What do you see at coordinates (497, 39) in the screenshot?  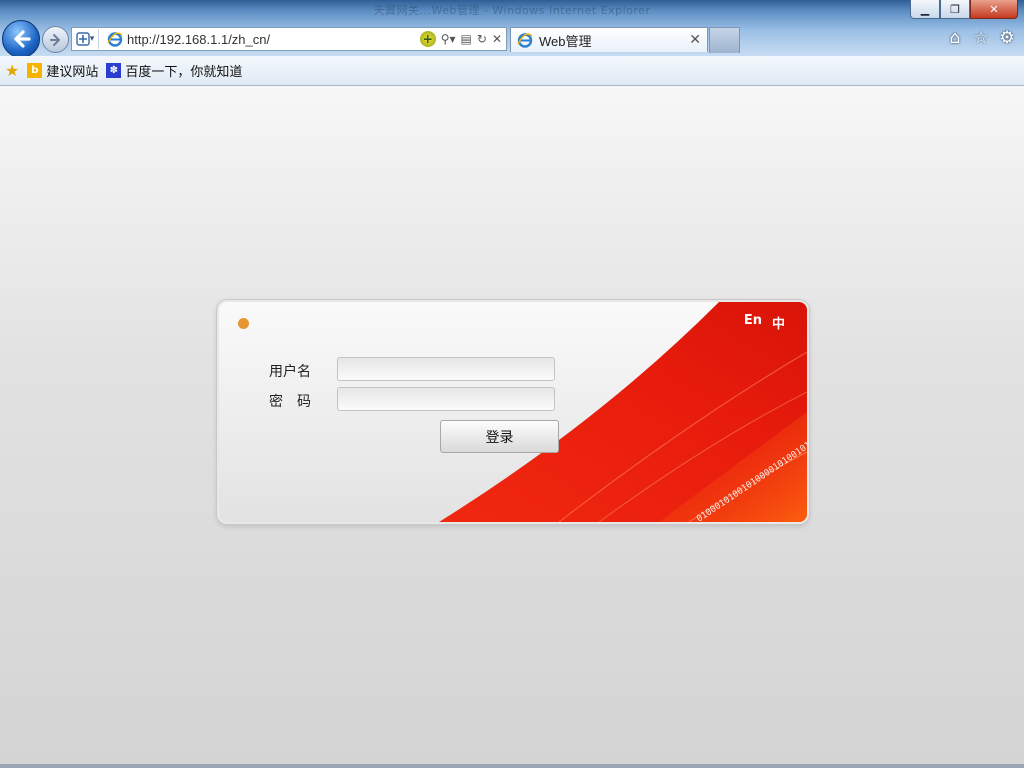 I see `stop-icon: ✕` at bounding box center [497, 39].